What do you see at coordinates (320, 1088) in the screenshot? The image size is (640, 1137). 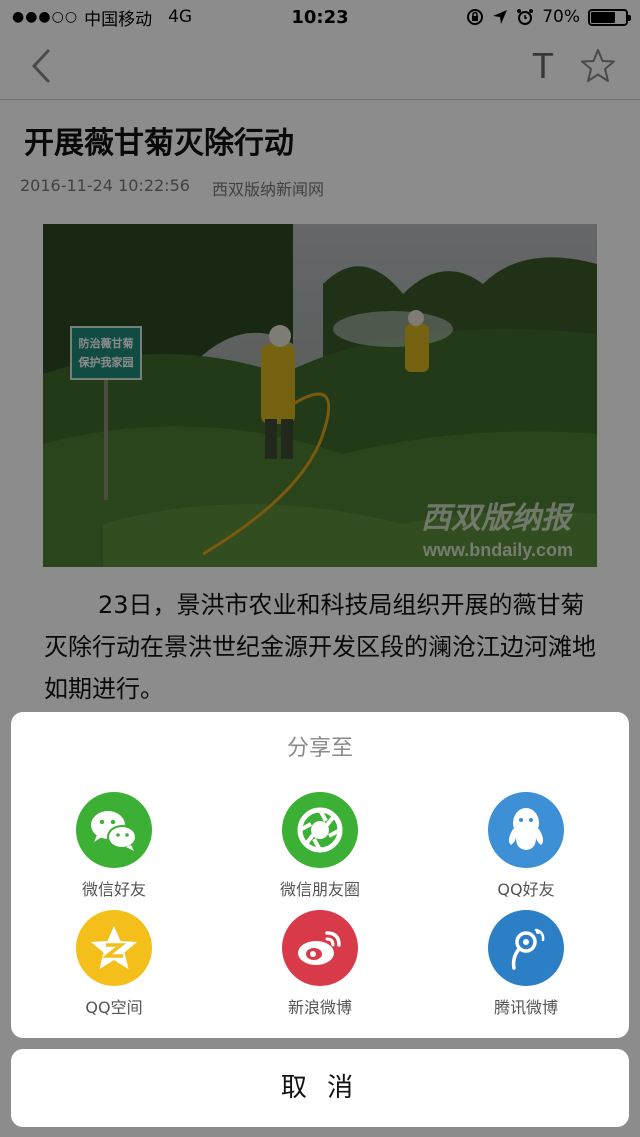 I see `cancel-button: 取 消` at bounding box center [320, 1088].